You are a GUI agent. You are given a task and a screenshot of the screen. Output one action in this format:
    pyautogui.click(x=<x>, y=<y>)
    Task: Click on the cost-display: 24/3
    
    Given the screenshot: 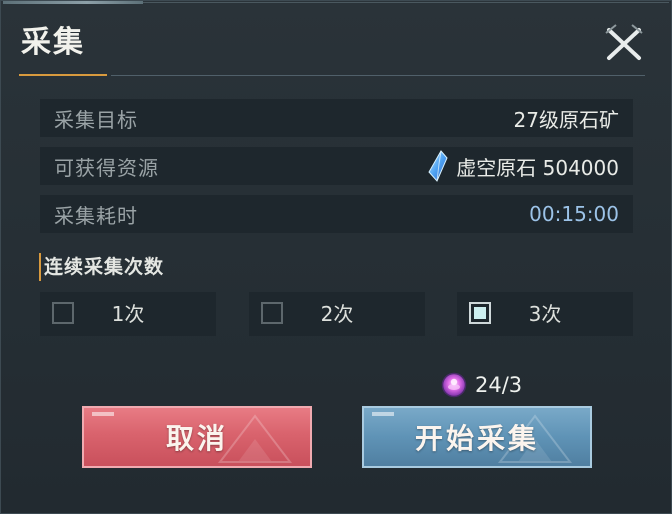 What is the action you would take?
    pyautogui.click(x=481, y=385)
    